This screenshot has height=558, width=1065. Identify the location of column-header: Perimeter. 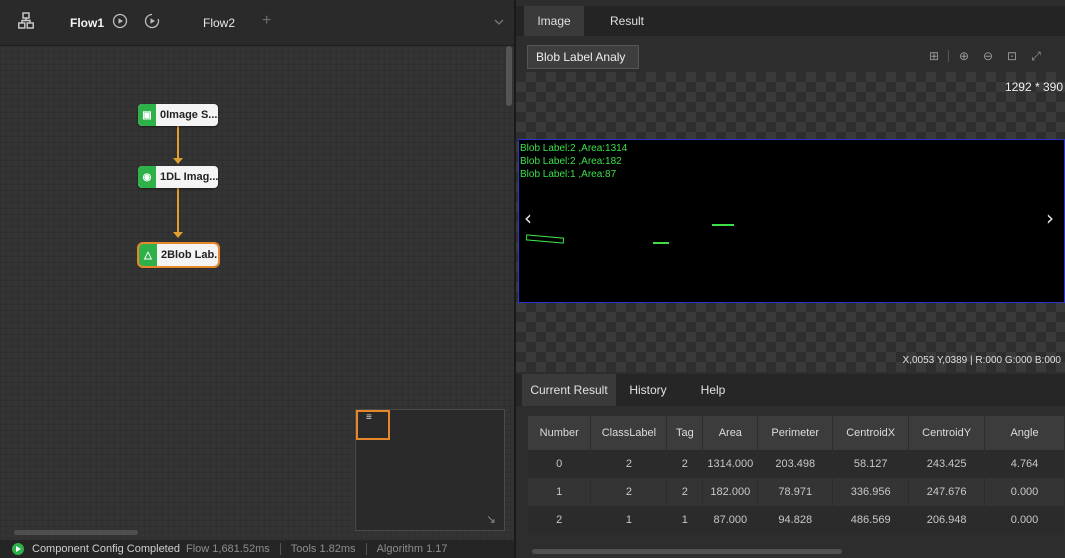
(795, 433).